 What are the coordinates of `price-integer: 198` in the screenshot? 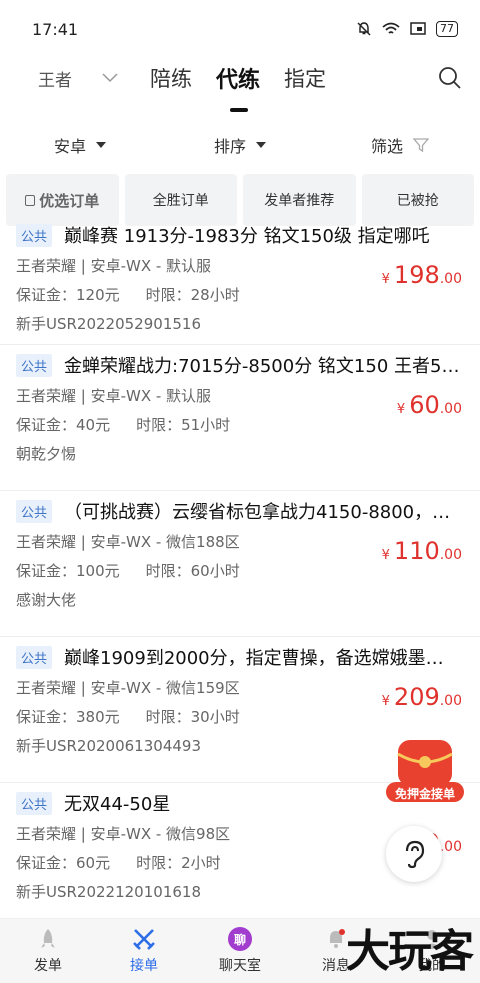 It's located at (416, 275).